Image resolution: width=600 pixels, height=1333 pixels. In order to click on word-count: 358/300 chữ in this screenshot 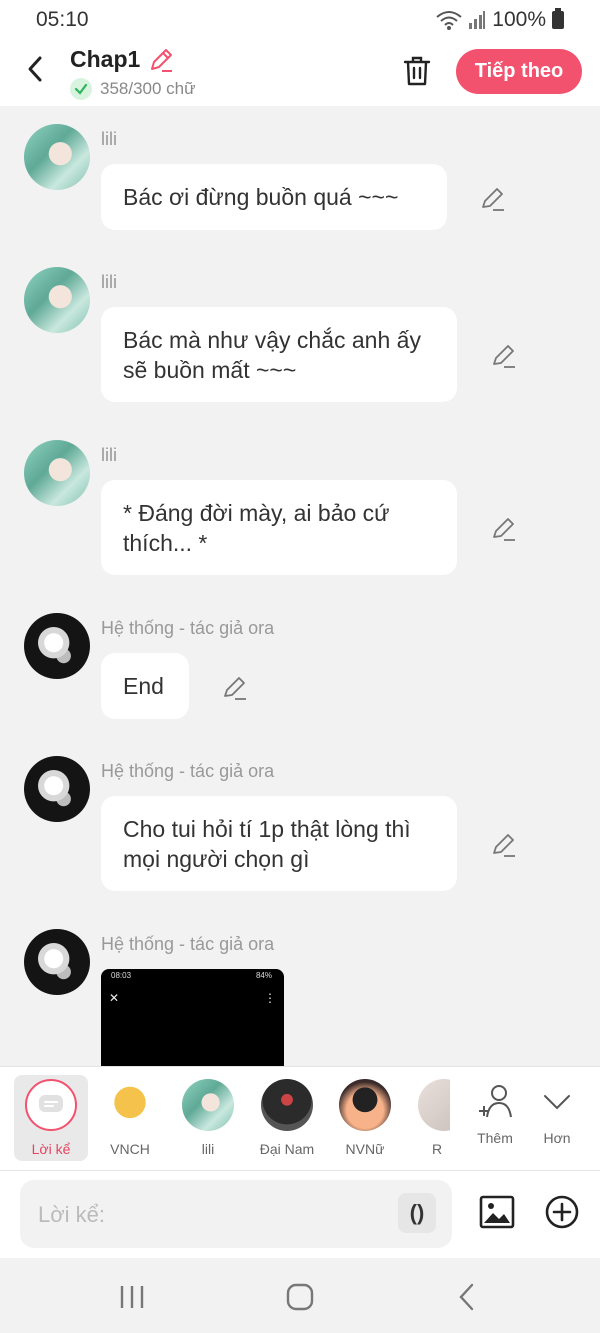, I will do `click(133, 89)`.